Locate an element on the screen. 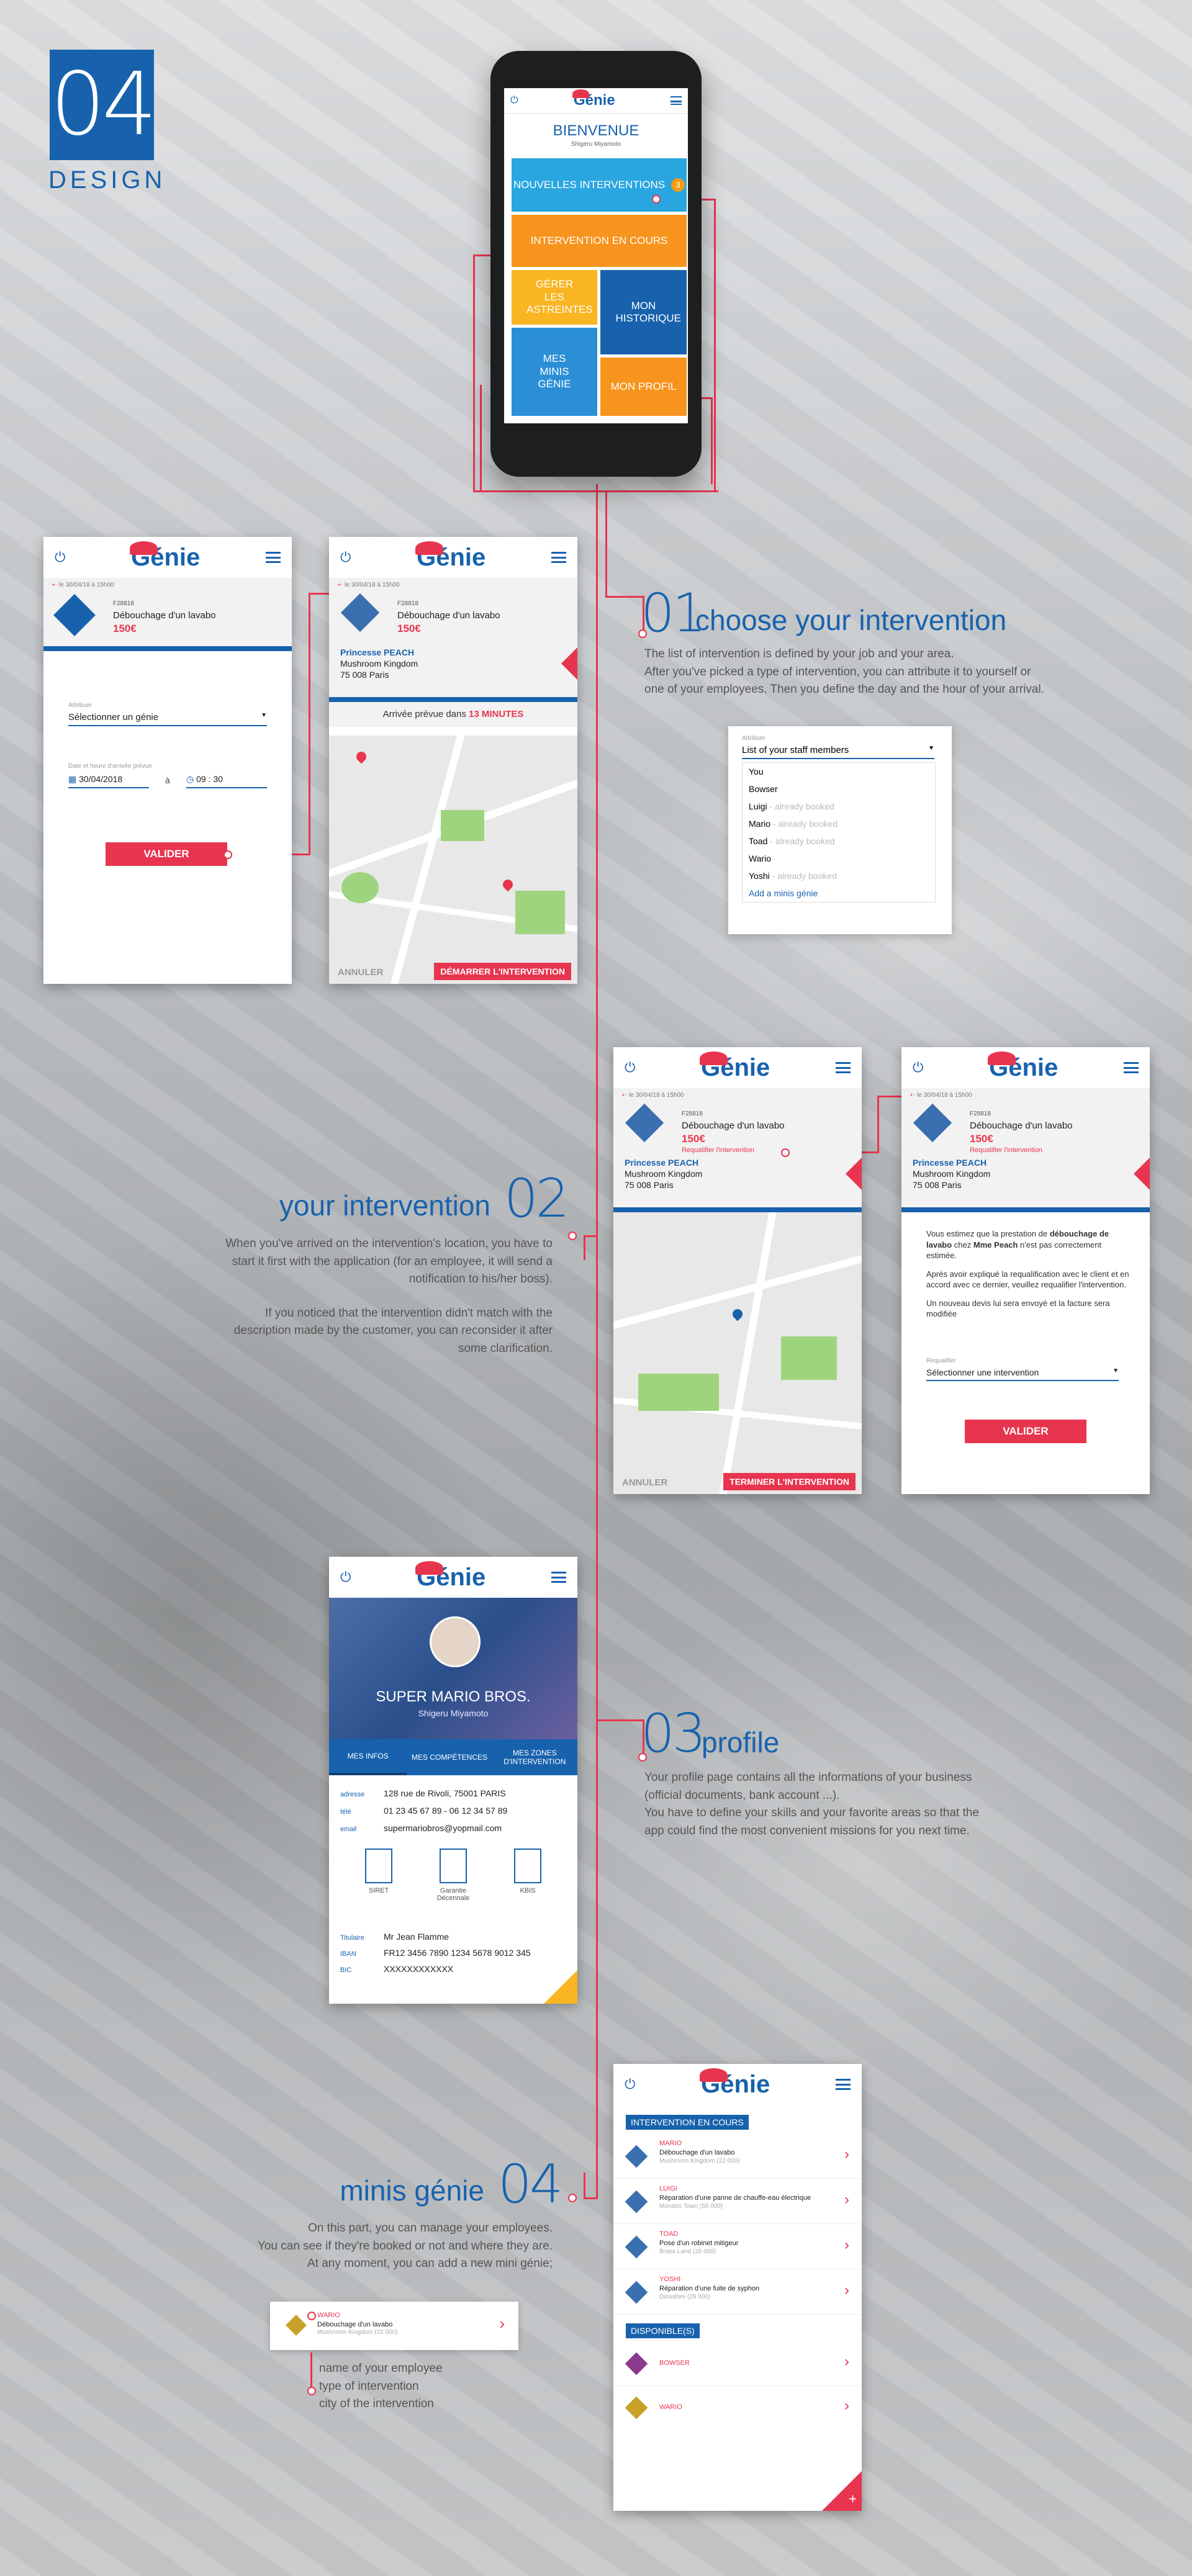  doc-siret: SIRET is located at coordinates (379, 1875).